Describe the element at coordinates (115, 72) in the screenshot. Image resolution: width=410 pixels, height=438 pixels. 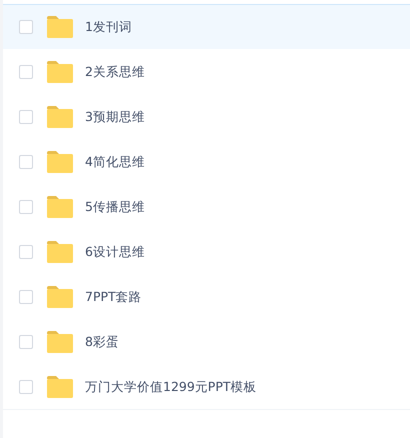
I see `folder-name: 2关系思维` at that location.